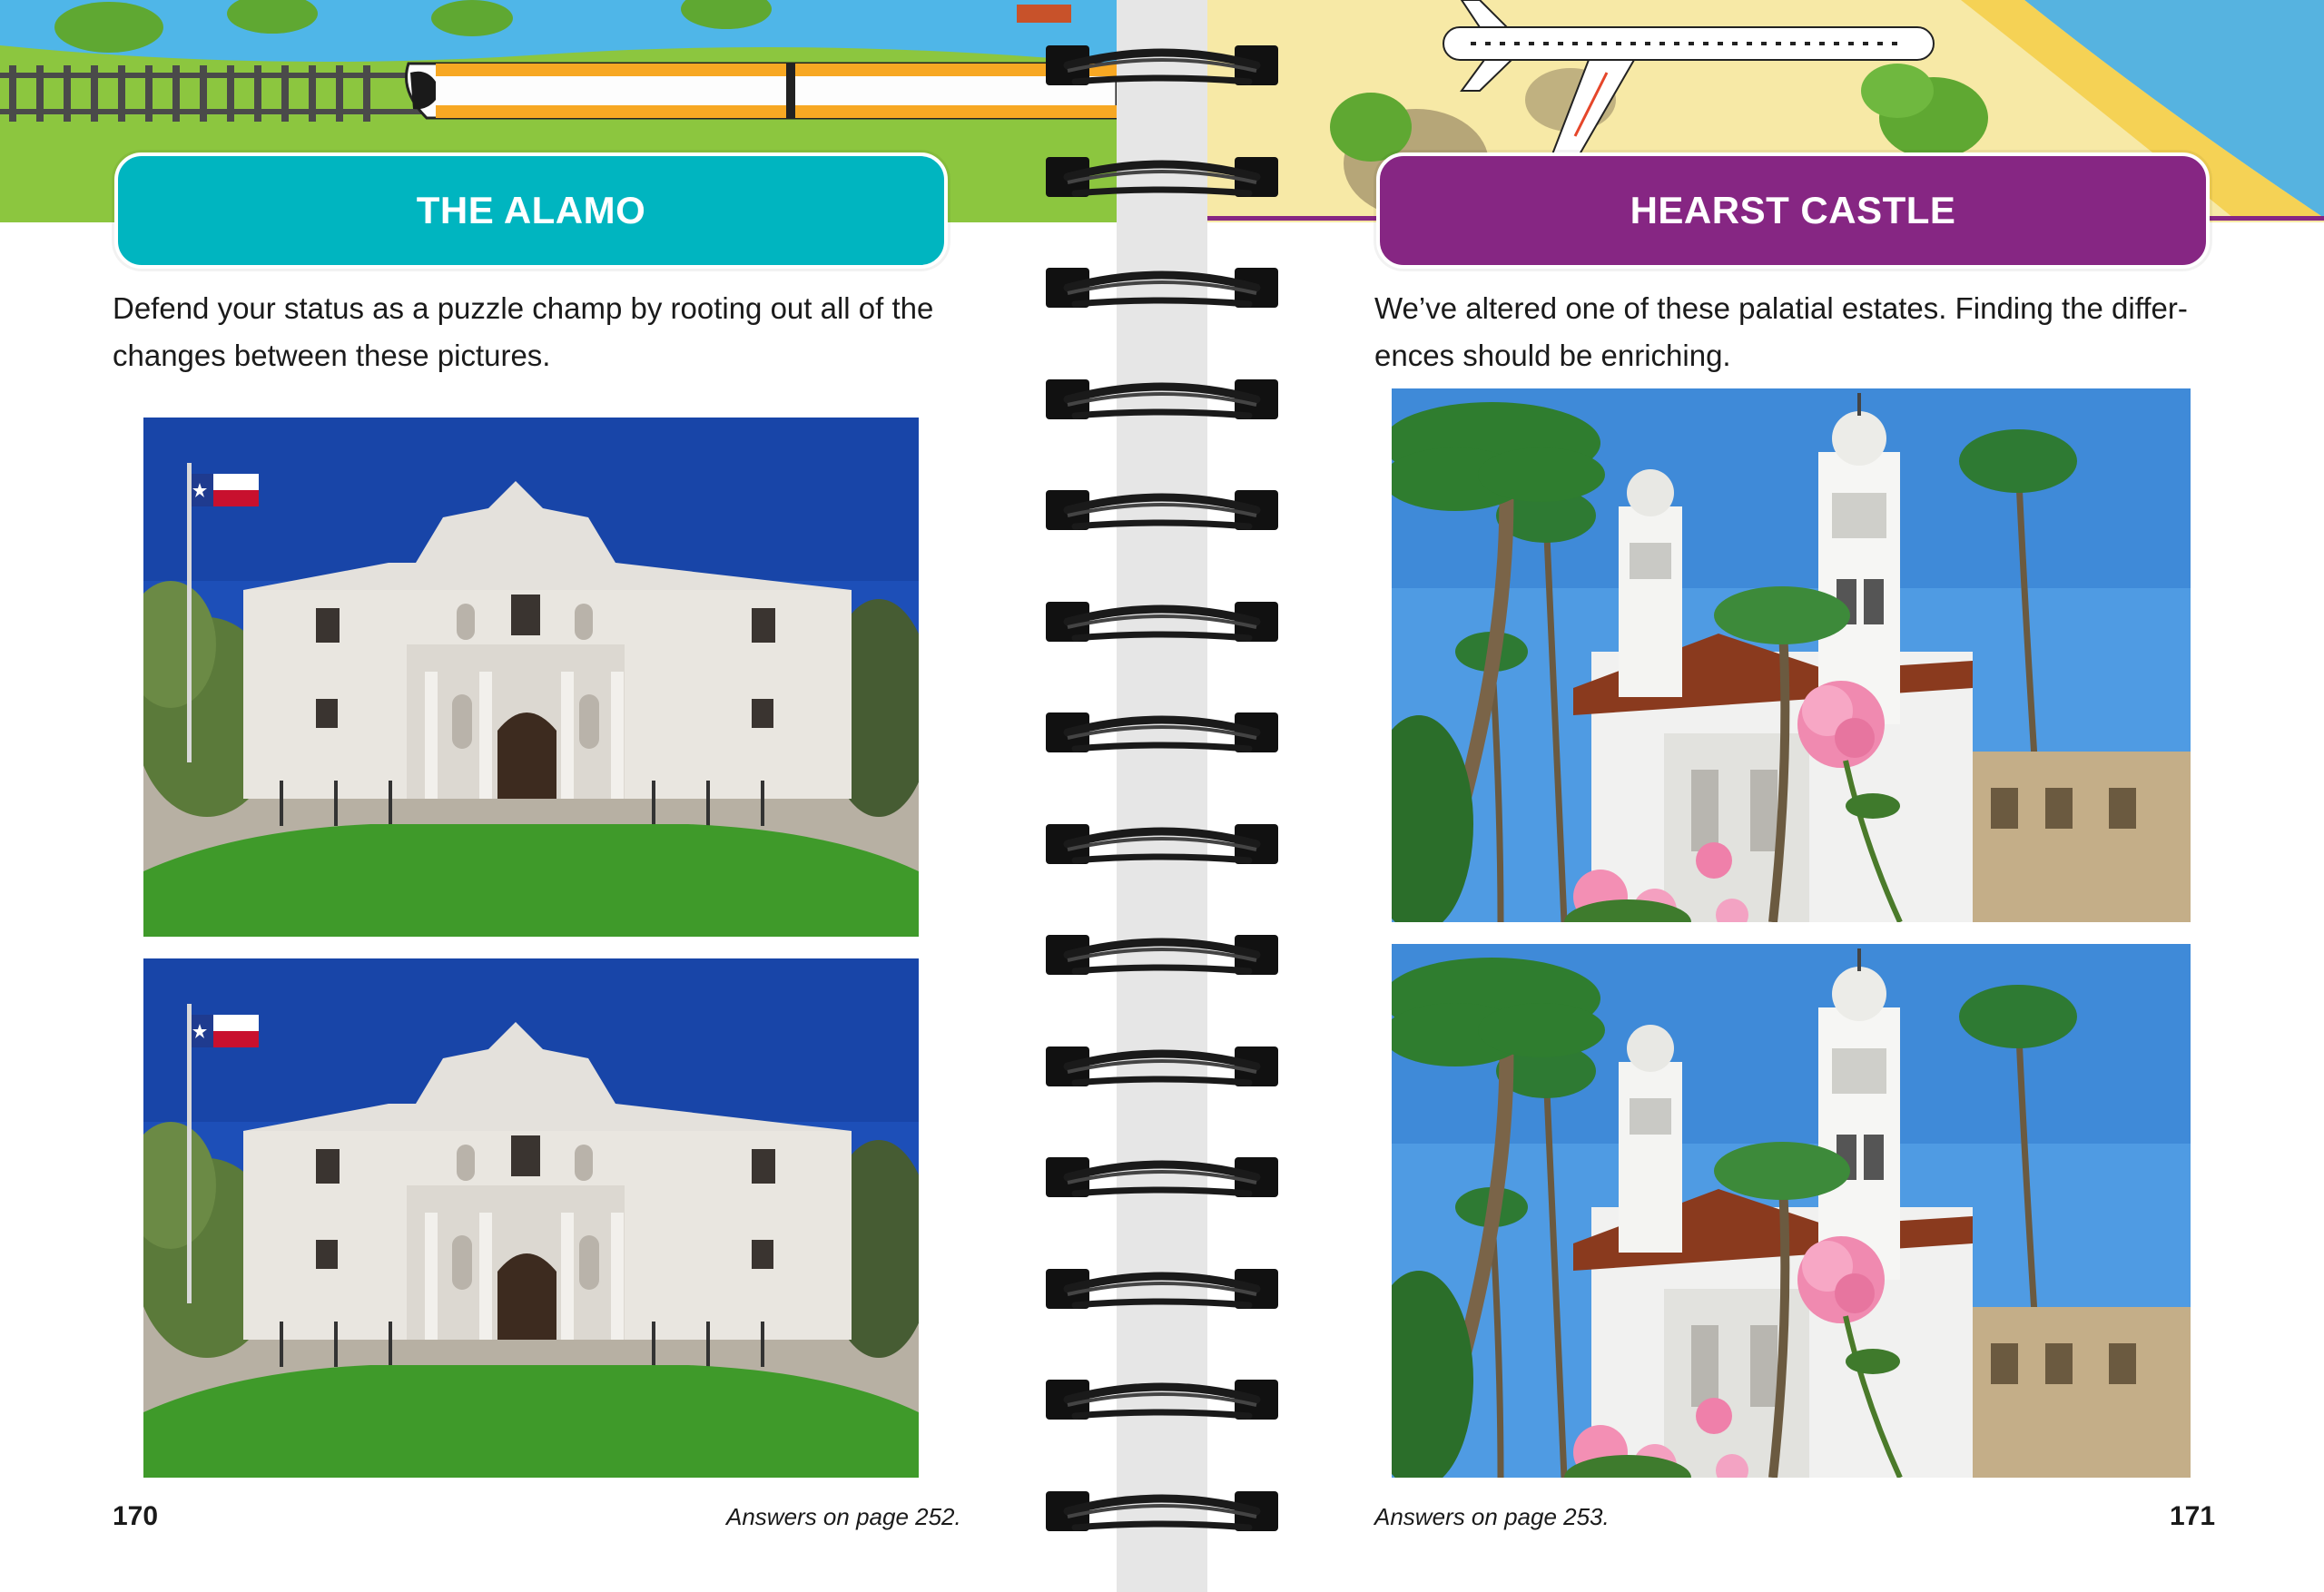 This screenshot has height=1592, width=2324. What do you see at coordinates (332, 355) in the screenshot?
I see `instruction-line: changes between these pictures.` at bounding box center [332, 355].